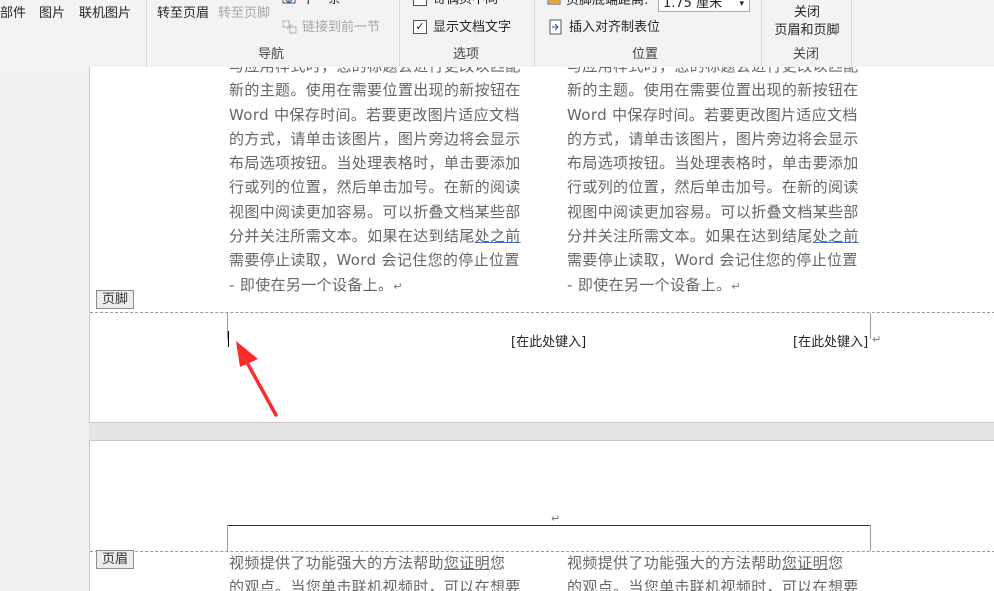 This screenshot has height=591, width=994. What do you see at coordinates (472, 27) in the screenshot?
I see `show-doc-text-label: 显示文档文字` at bounding box center [472, 27].